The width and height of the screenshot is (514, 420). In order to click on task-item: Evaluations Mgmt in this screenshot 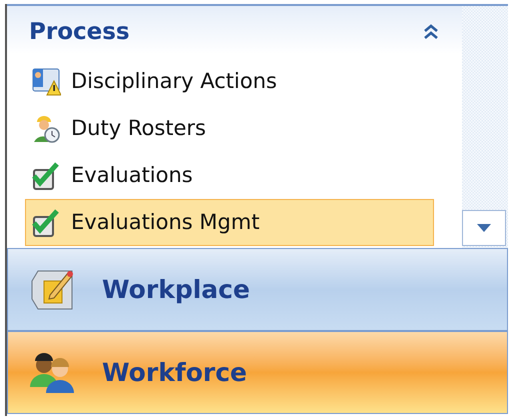, I will do `click(229, 222)`.